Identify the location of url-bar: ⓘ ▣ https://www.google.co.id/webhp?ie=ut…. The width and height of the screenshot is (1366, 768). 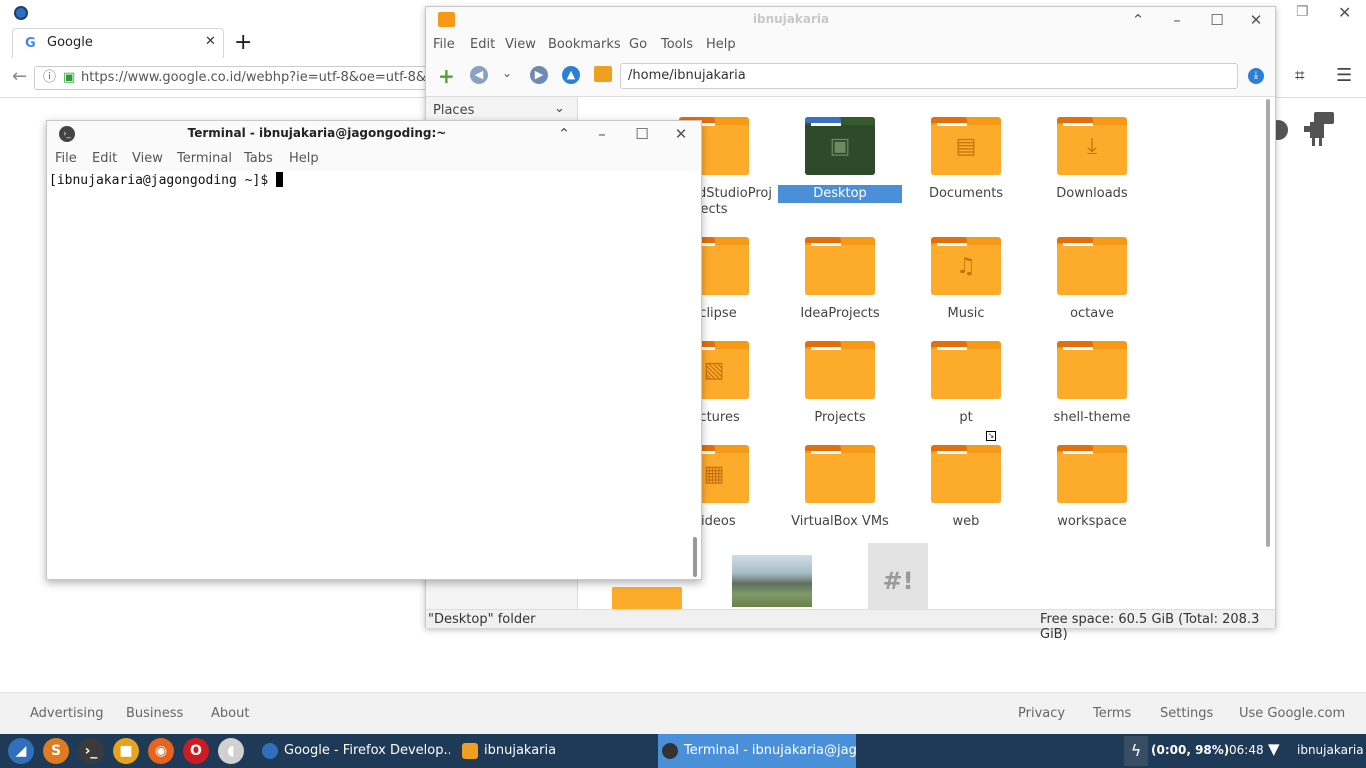
(234, 78).